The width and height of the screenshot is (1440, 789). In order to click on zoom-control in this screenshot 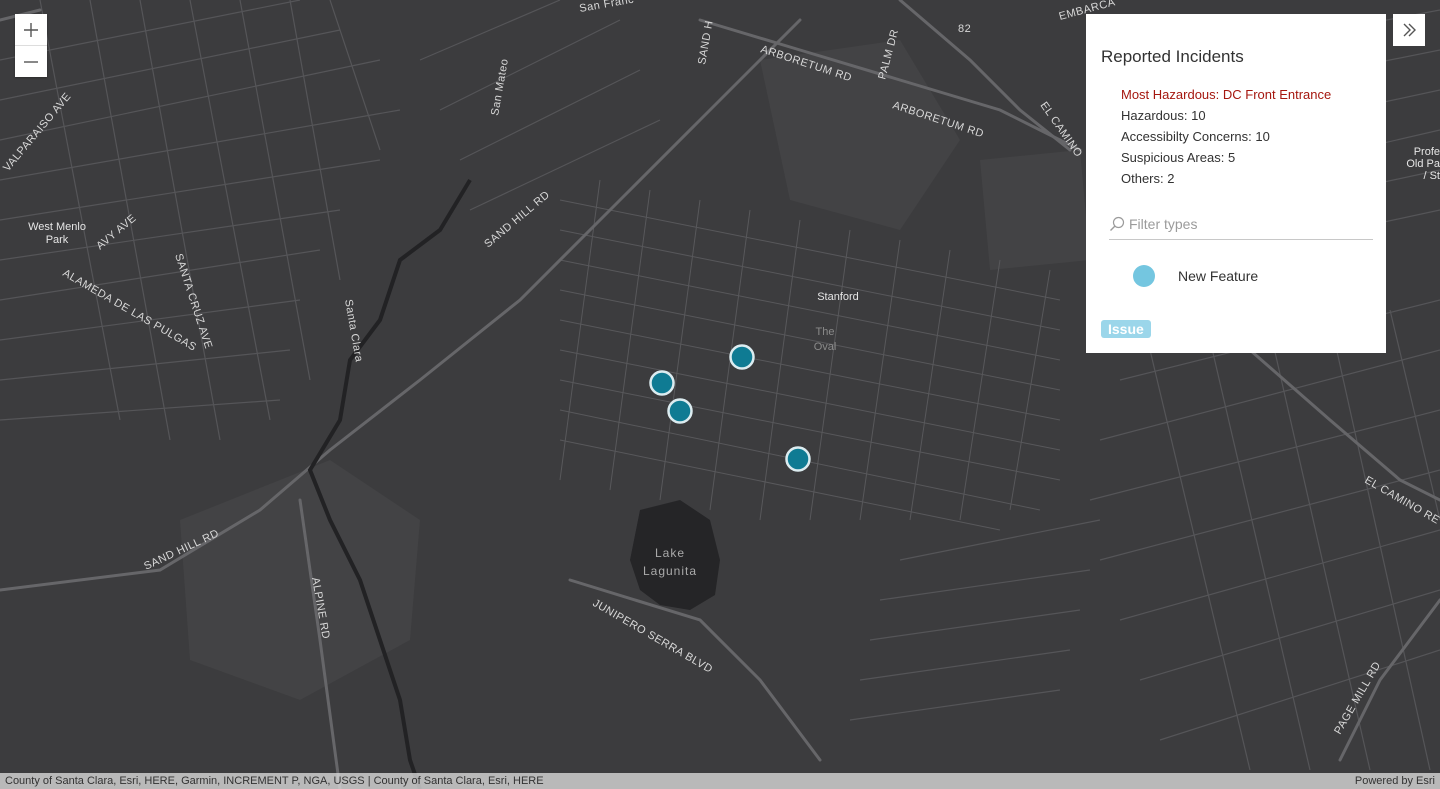, I will do `click(31, 45)`.